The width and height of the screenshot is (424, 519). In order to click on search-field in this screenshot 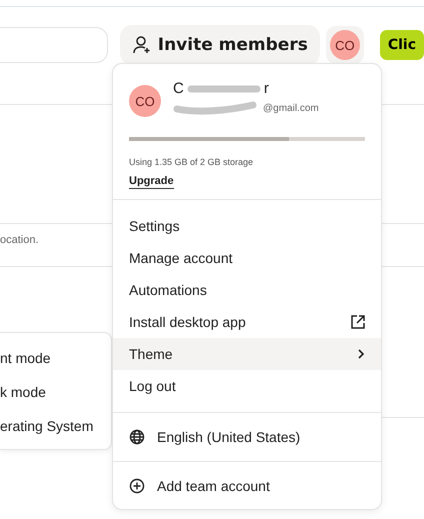, I will do `click(54, 45)`.